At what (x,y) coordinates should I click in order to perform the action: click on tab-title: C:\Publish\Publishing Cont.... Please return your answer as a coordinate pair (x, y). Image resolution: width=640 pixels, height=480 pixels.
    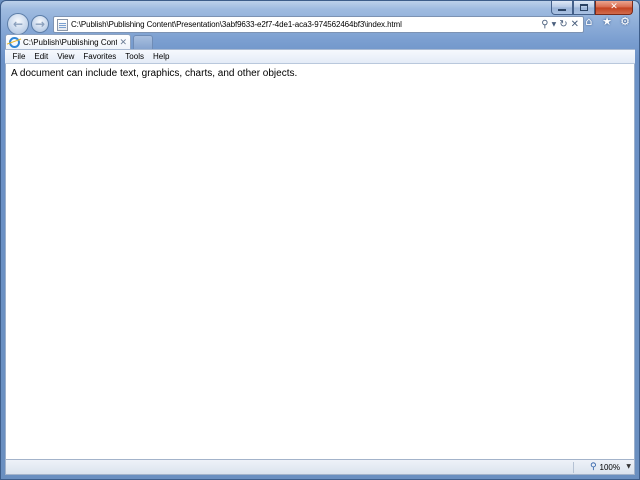
    Looking at the image, I should click on (70, 42).